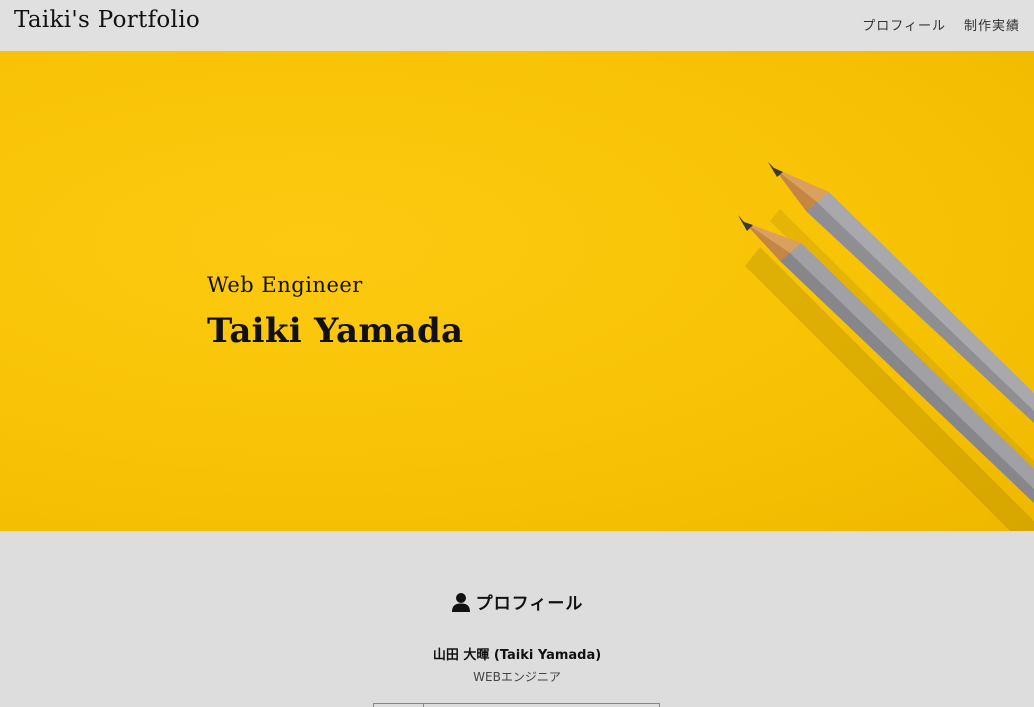 The width and height of the screenshot is (1034, 707). What do you see at coordinates (107, 20) in the screenshot?
I see `site-title-link: Taiki's Portfolio` at bounding box center [107, 20].